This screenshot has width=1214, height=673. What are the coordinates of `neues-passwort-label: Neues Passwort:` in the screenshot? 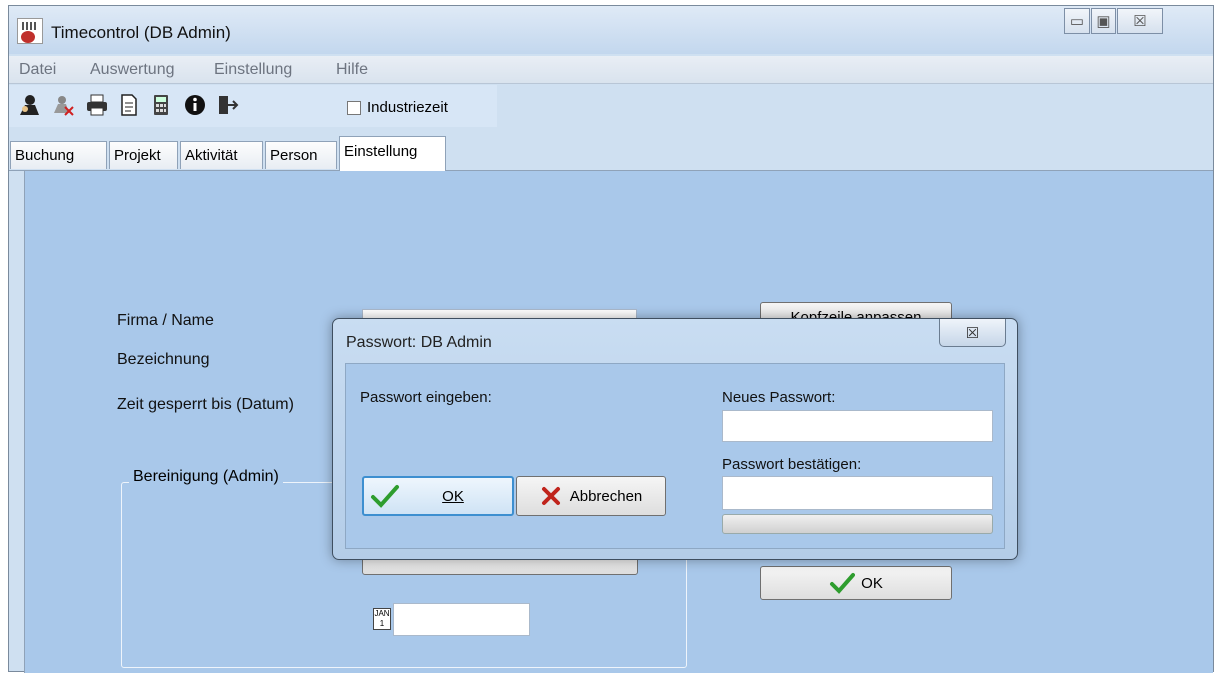 It's located at (779, 397).